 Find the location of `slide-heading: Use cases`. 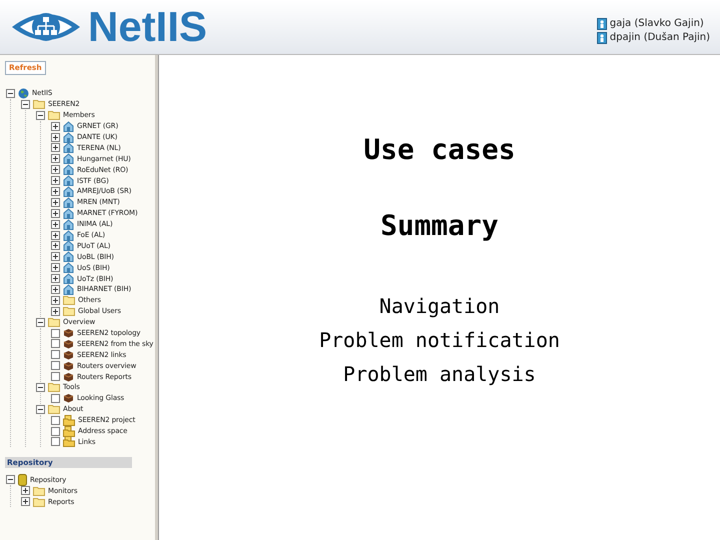

slide-heading: Use cases is located at coordinates (440, 150).